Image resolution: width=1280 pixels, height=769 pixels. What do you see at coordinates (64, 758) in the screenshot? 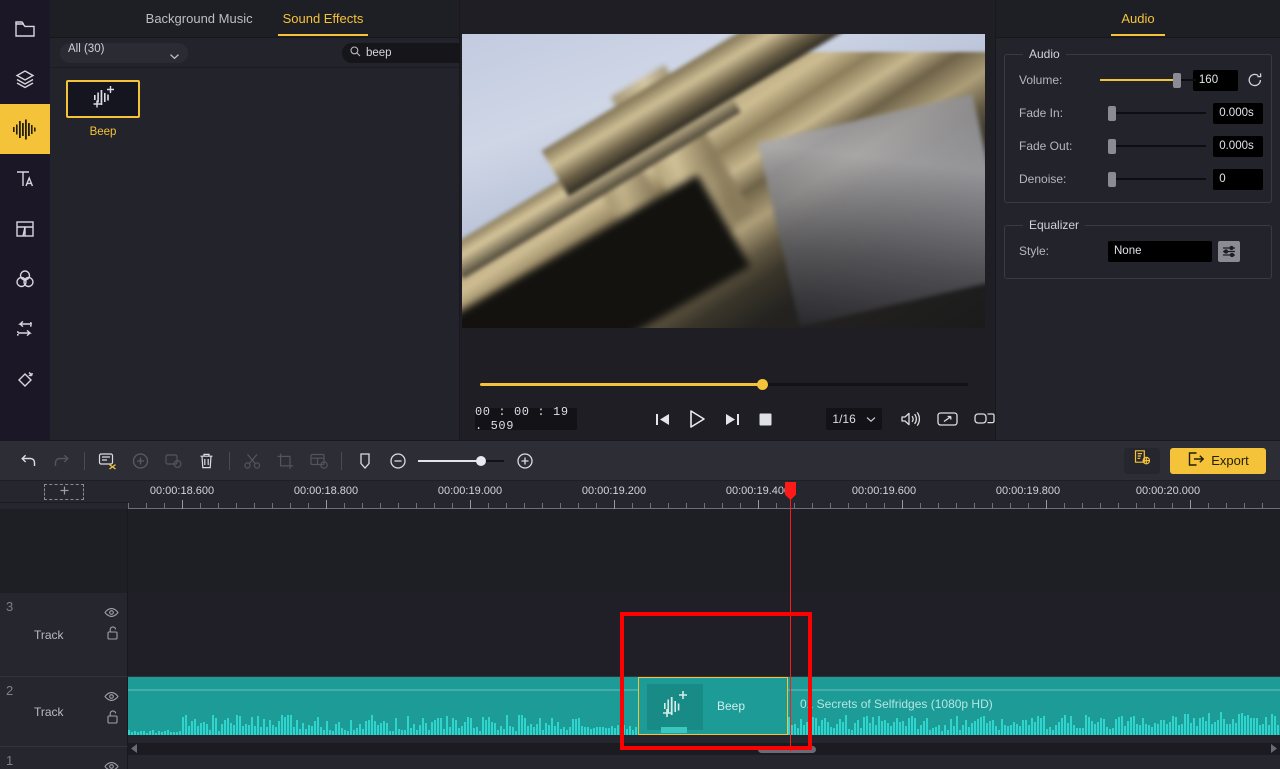
I see `track-header-1: 1 Track` at bounding box center [64, 758].